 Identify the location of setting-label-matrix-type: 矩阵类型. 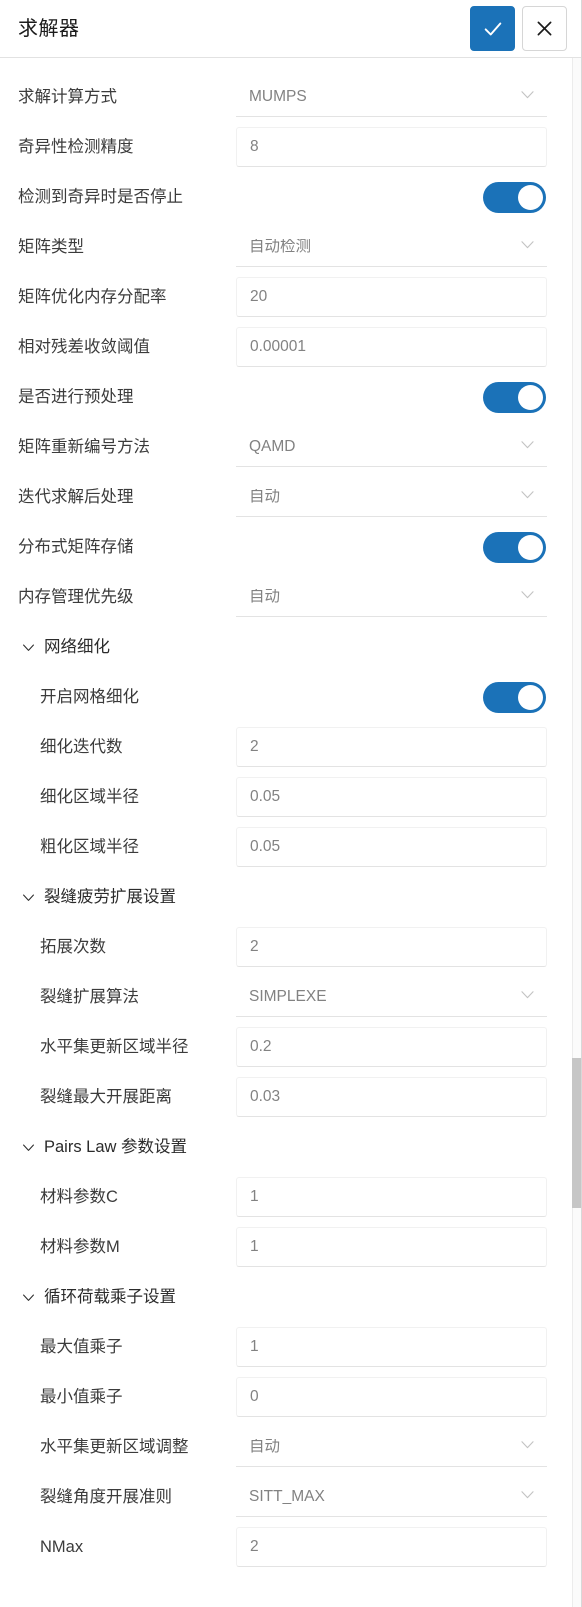
(51, 246).